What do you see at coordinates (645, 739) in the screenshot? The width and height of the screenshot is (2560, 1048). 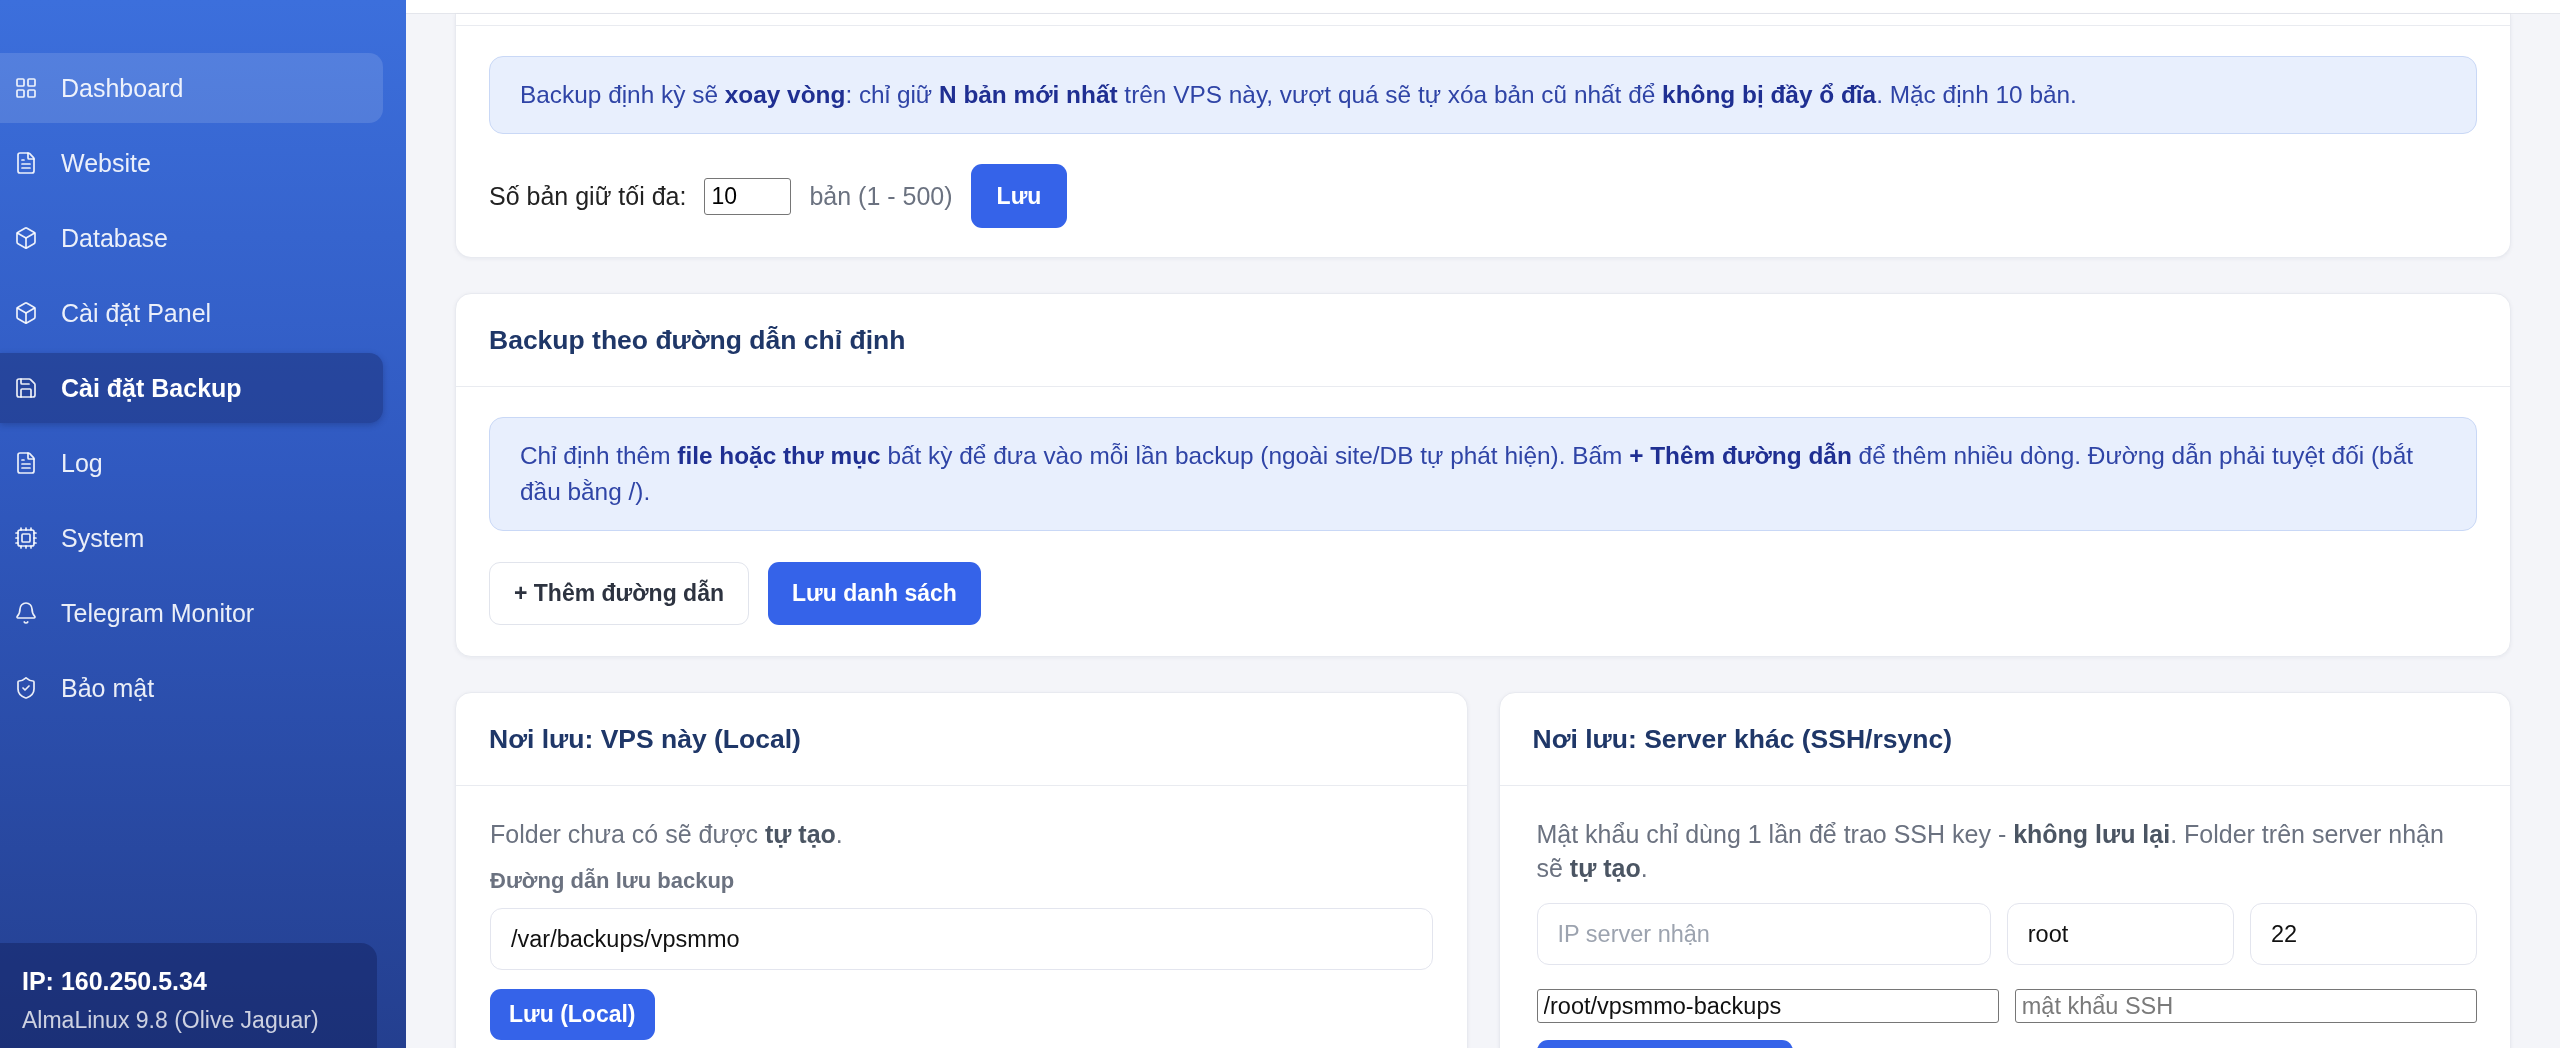 I see `card-title: Nơi lưu: VPS này (Local)` at bounding box center [645, 739].